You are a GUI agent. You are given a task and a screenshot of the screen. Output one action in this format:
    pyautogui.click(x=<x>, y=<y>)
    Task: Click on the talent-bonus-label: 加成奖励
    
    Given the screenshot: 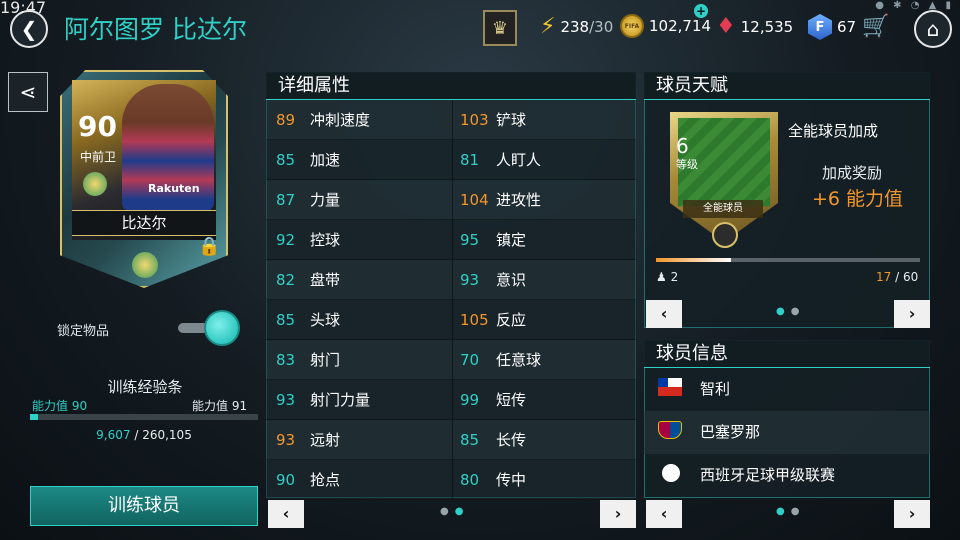 What is the action you would take?
    pyautogui.click(x=852, y=173)
    